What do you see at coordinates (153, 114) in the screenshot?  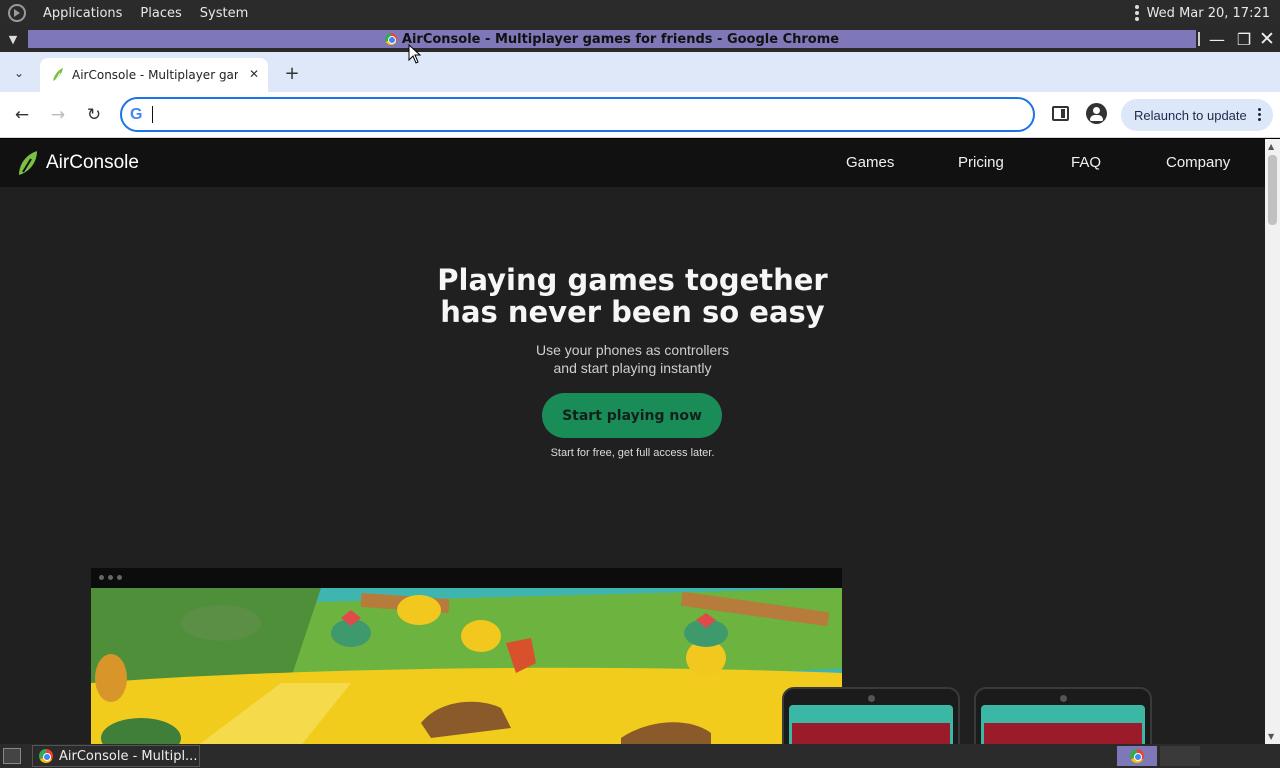 I see `text-caret` at bounding box center [153, 114].